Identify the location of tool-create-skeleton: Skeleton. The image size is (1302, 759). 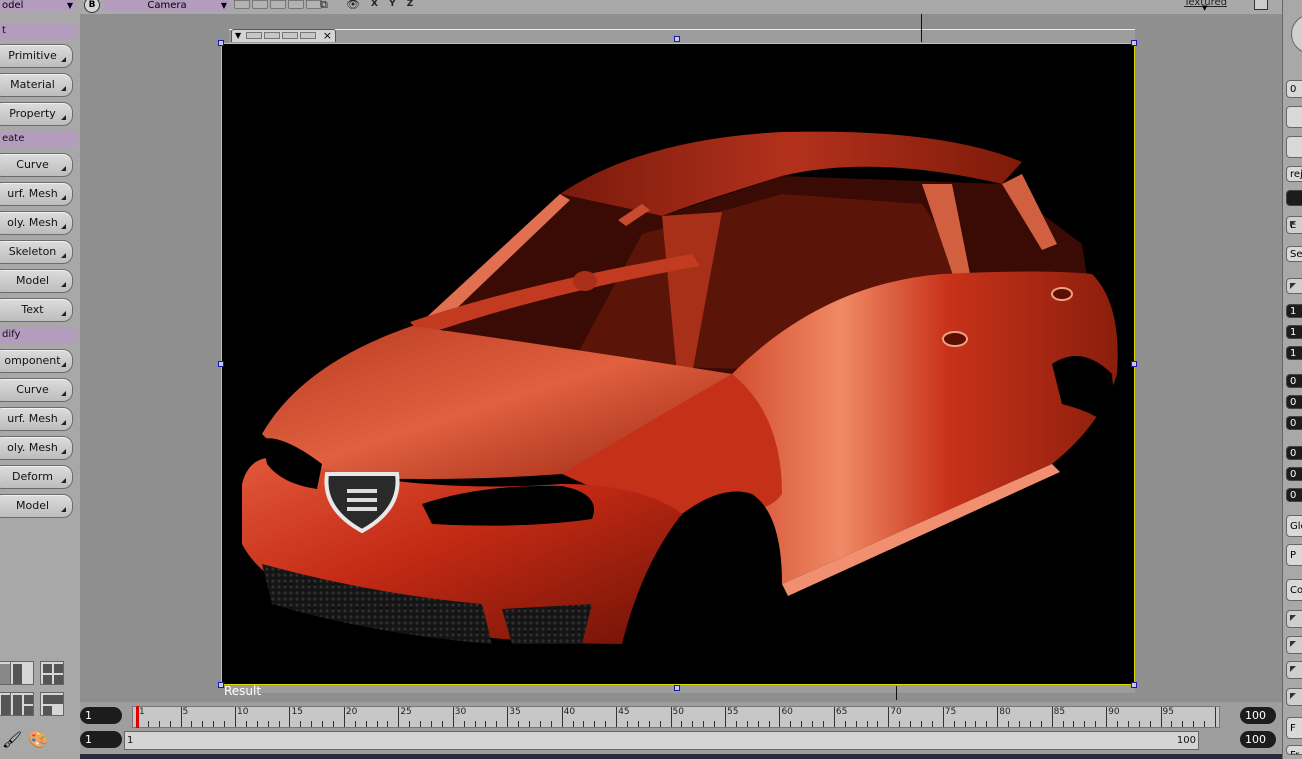
(36, 252).